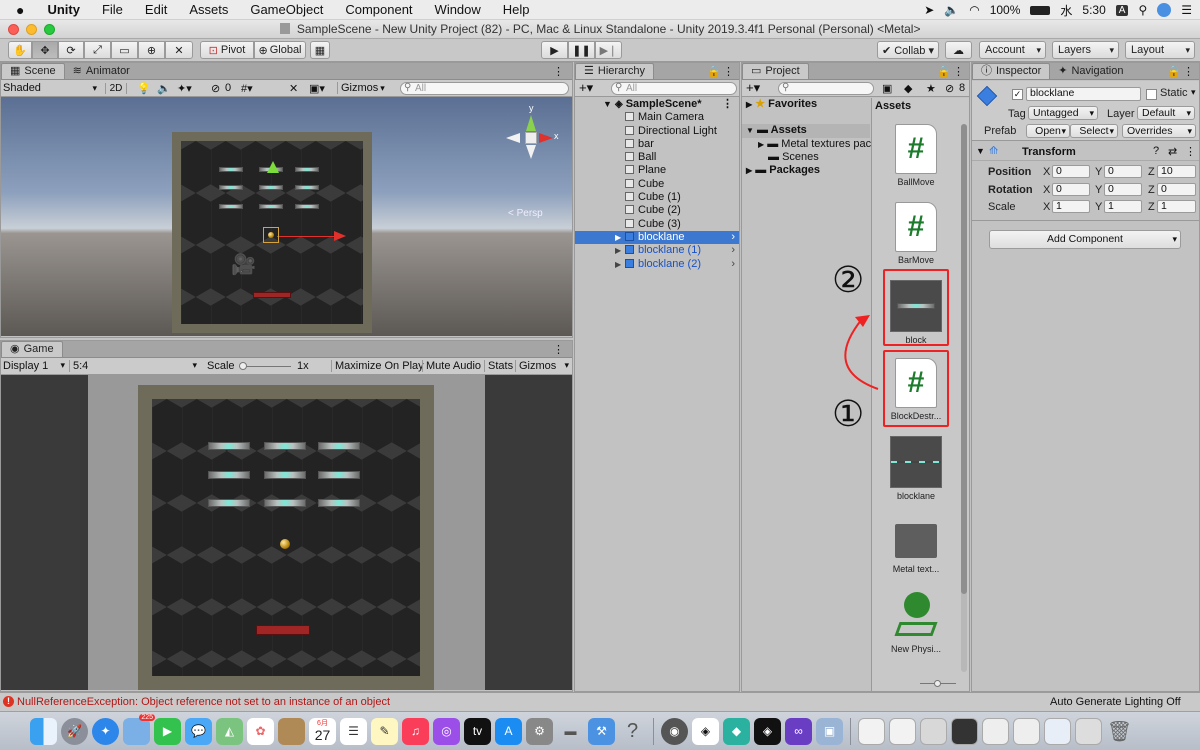  Describe the element at coordinates (1083, 94) in the screenshot. I see `object-name-field: blocklane` at that location.